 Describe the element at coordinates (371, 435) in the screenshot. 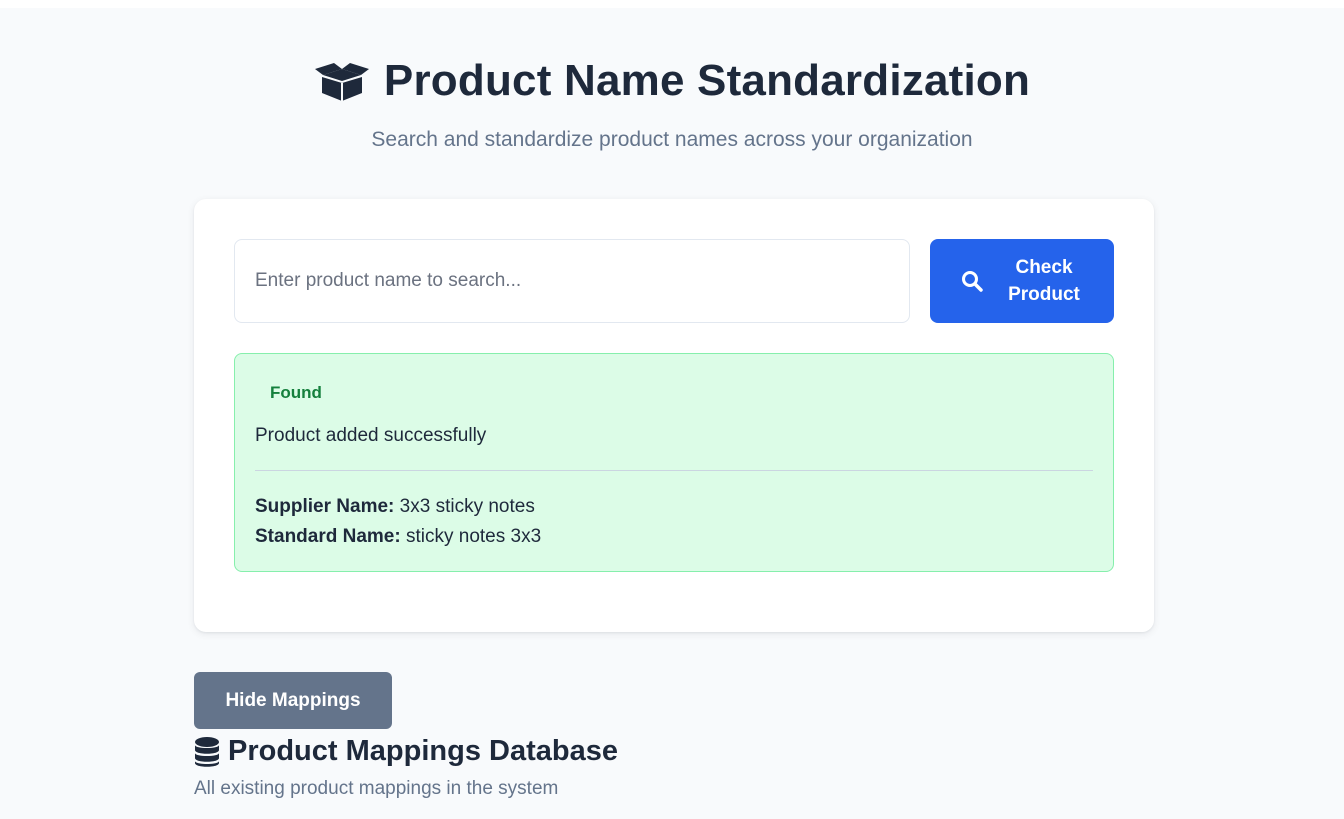

I see `result-message: Product added successfully` at that location.